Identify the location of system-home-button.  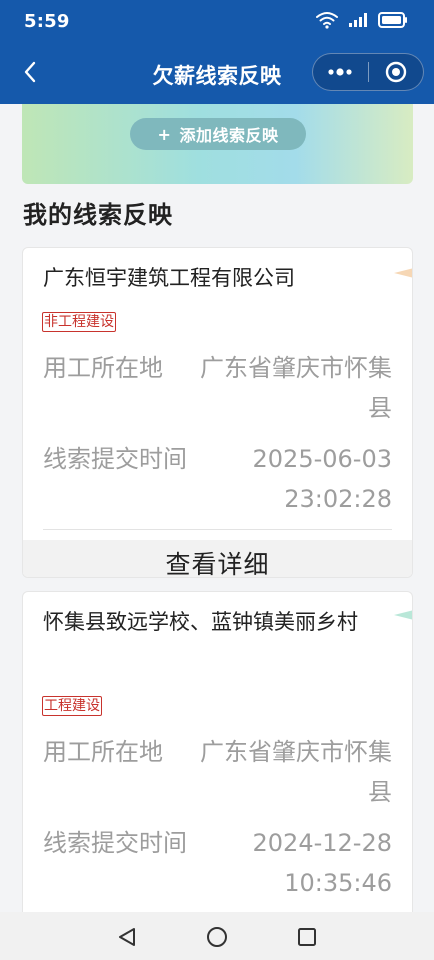
(217, 937).